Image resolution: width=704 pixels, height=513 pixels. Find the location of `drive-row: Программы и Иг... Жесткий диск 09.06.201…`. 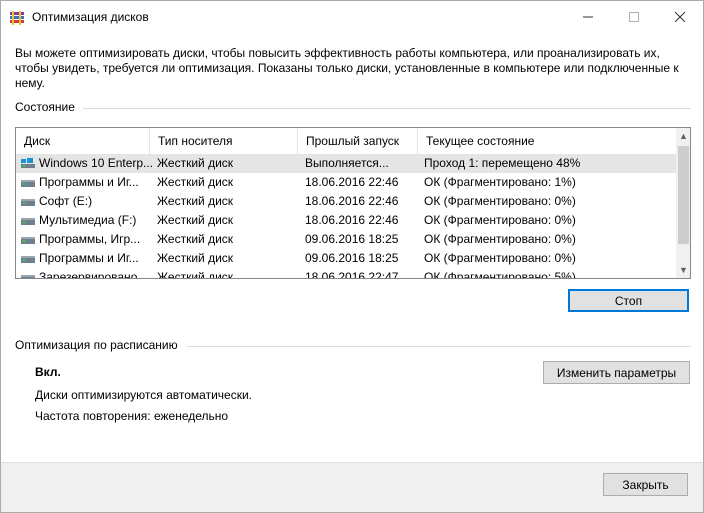

drive-row: Программы и Иг... Жесткий диск 09.06.201… is located at coordinates (346, 258).